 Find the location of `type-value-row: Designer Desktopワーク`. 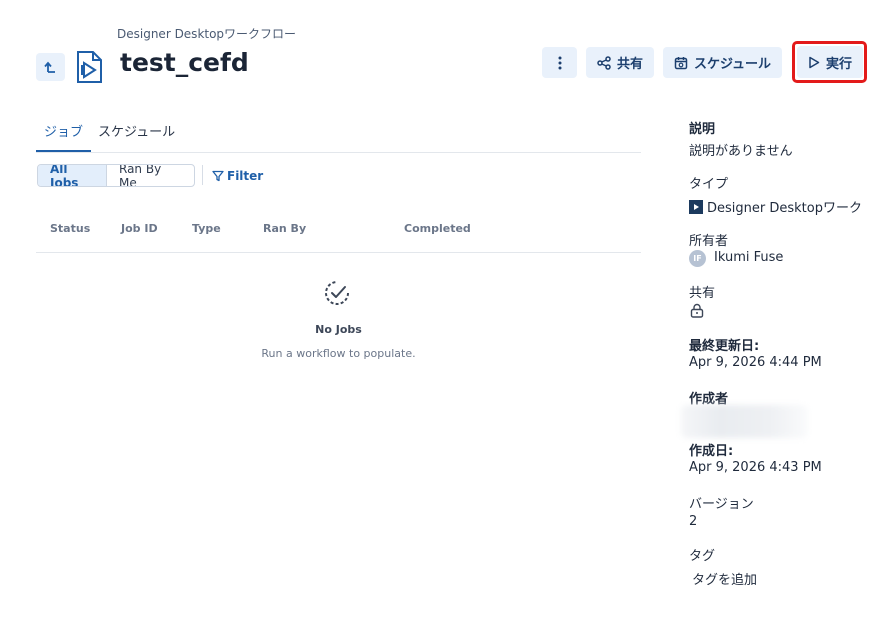

type-value-row: Designer Desktopワーク is located at coordinates (775, 206).